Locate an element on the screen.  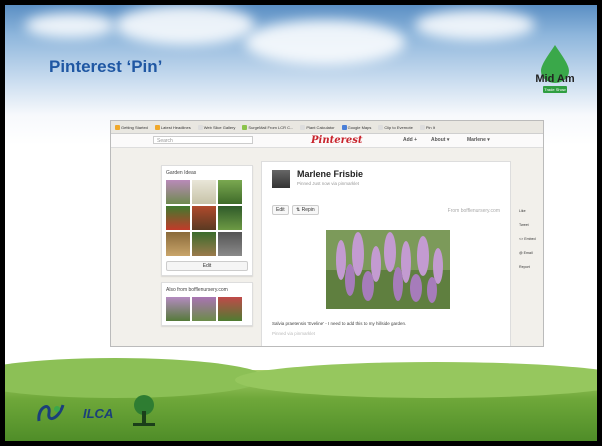
pin-photo is located at coordinates (388, 269).